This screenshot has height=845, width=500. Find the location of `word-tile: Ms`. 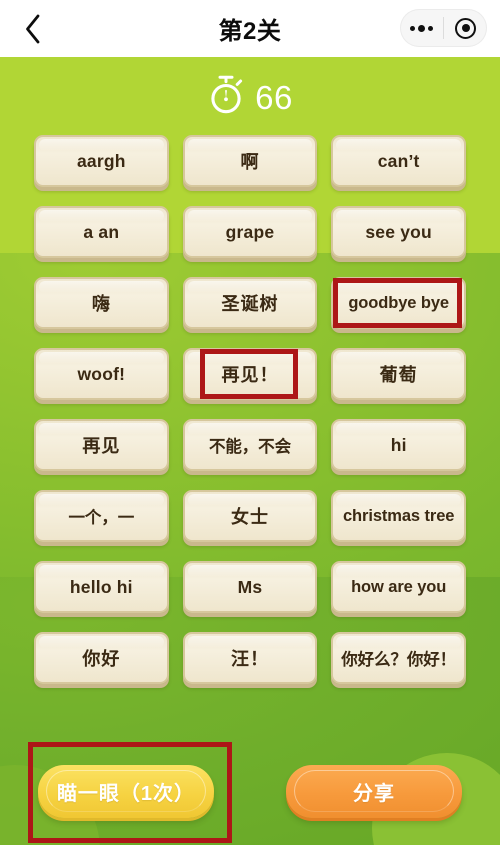

word-tile: Ms is located at coordinates (250, 587).